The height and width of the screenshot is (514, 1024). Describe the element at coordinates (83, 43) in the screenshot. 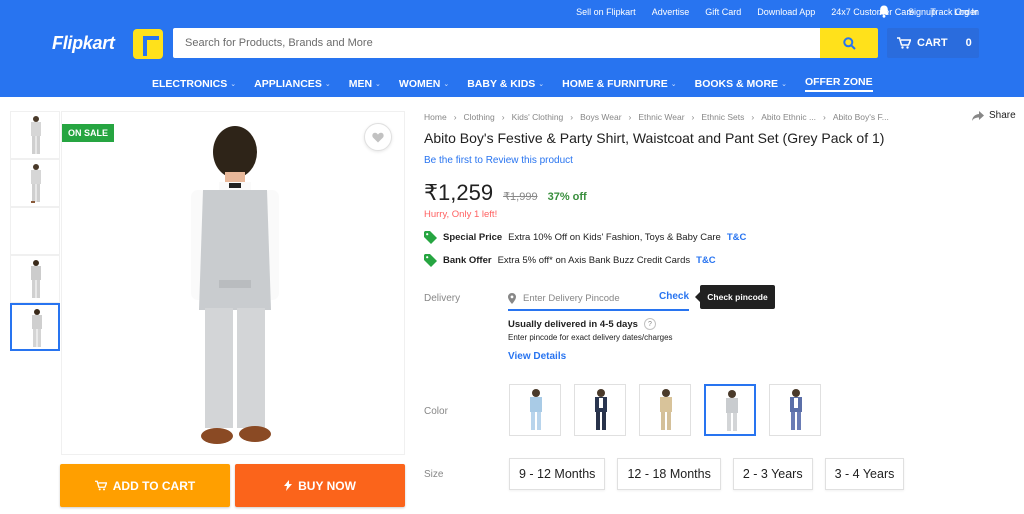

I see `flipkart-logo: Flipkart` at that location.